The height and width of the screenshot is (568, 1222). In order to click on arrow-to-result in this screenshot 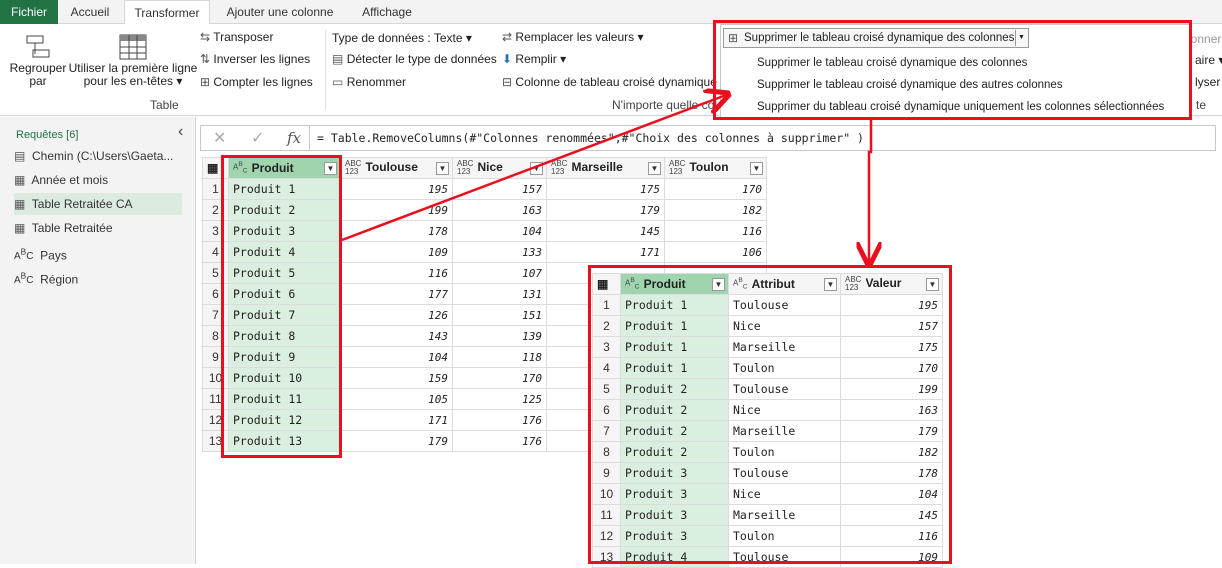, I will do `click(870, 191)`.